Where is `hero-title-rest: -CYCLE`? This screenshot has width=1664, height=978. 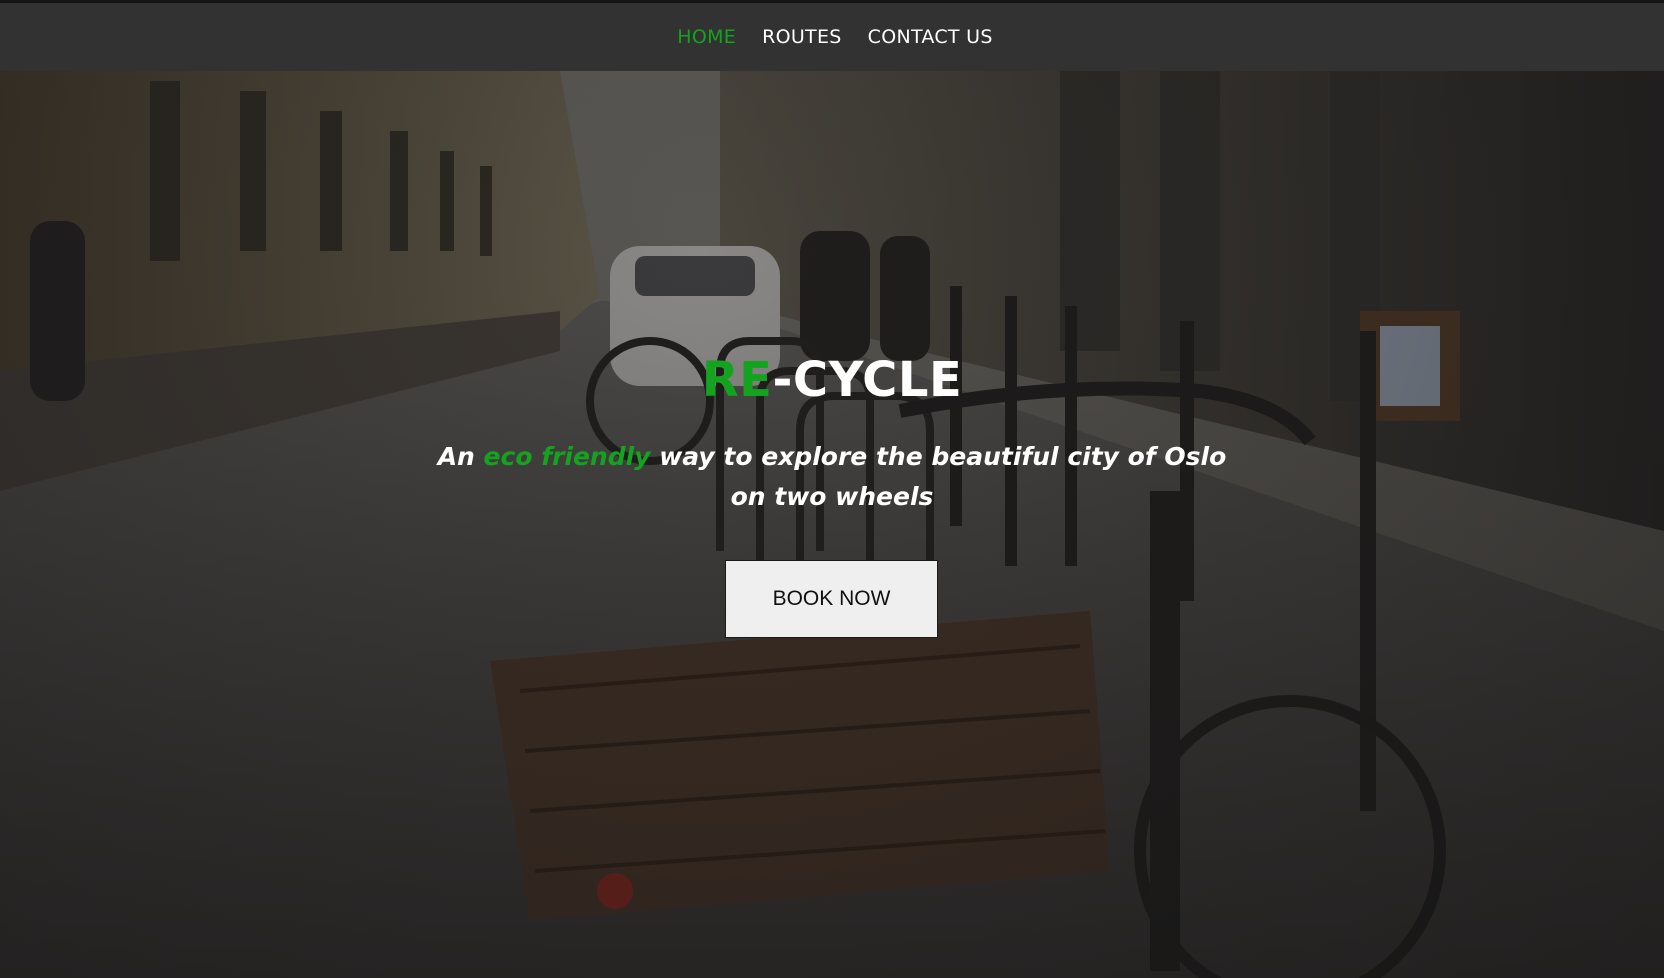
hero-title-rest: -CYCLE is located at coordinates (867, 380).